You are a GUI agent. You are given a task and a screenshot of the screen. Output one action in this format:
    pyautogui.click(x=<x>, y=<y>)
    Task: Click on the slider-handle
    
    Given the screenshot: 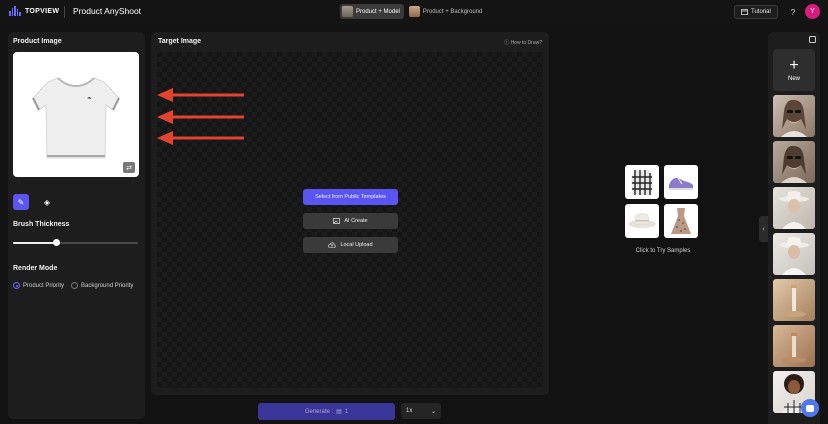 What is the action you would take?
    pyautogui.click(x=57, y=242)
    